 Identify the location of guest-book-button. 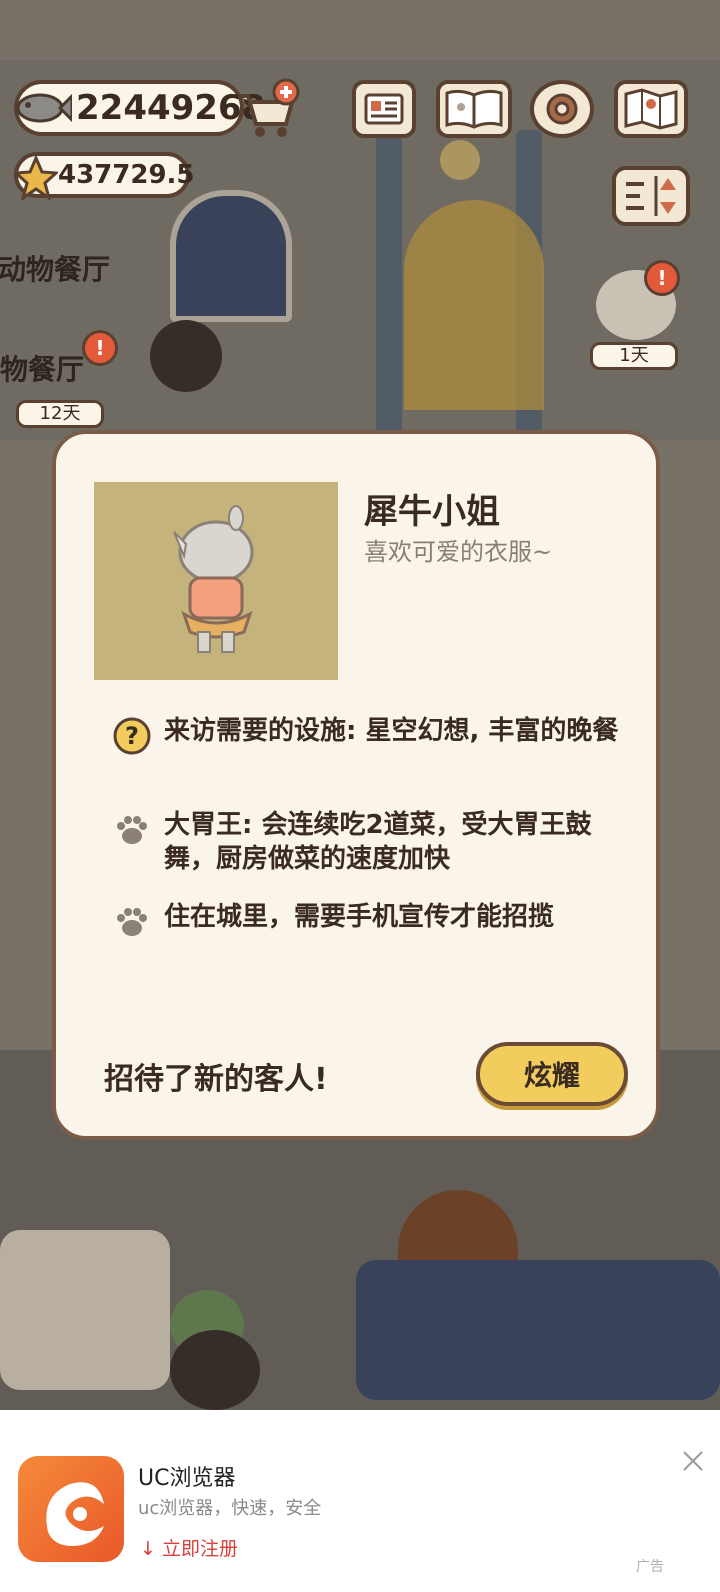
(474, 109).